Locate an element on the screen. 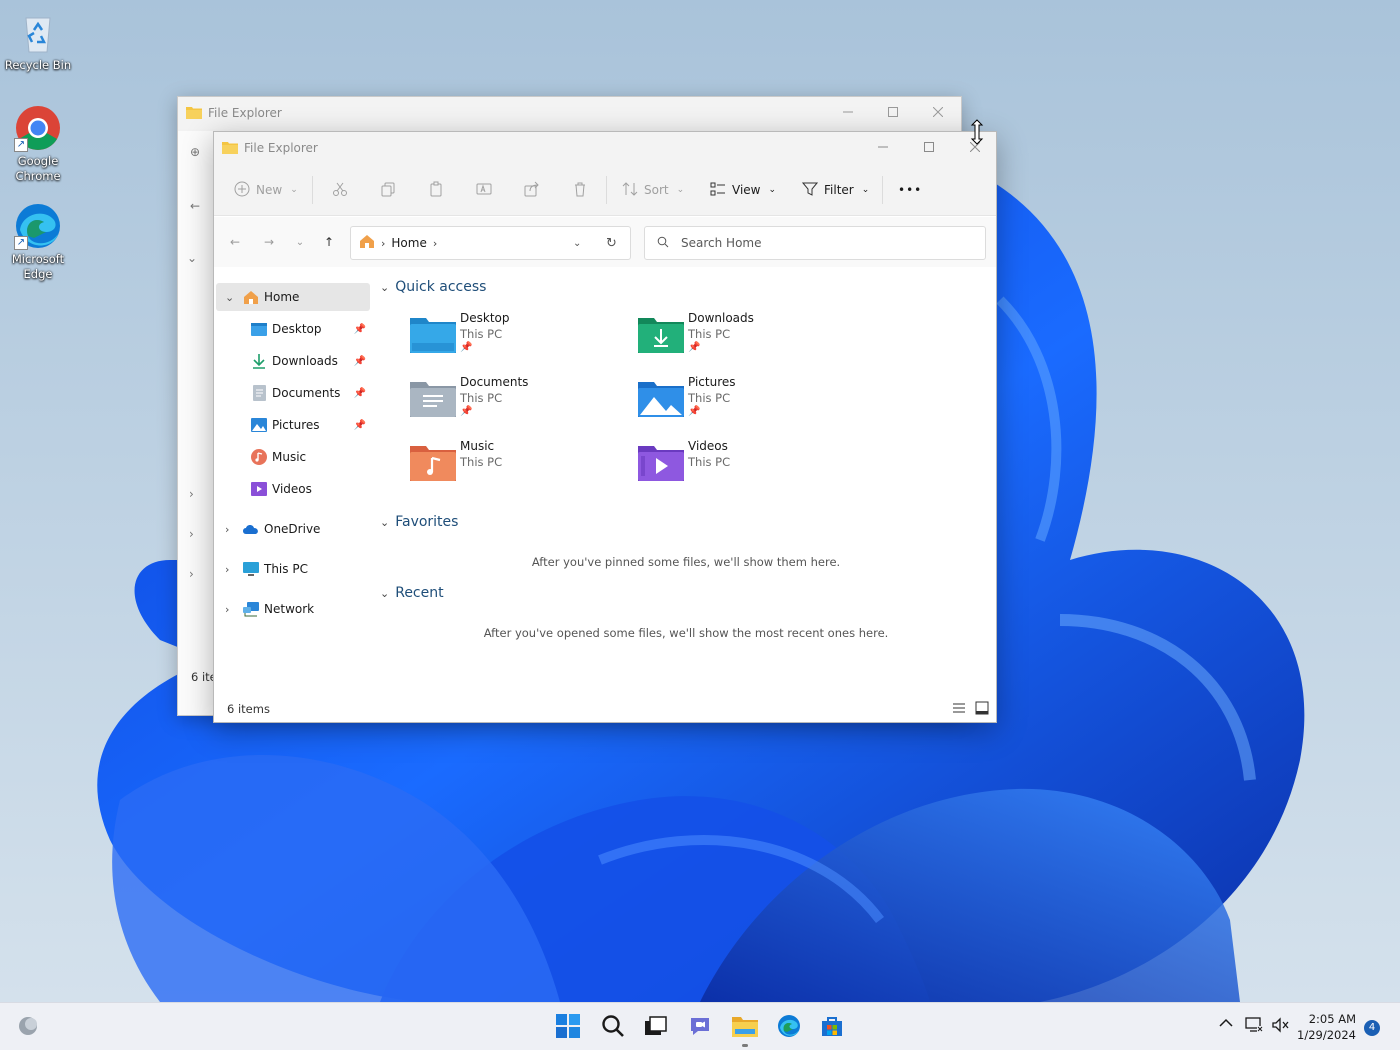  share-button is located at coordinates (532, 190).